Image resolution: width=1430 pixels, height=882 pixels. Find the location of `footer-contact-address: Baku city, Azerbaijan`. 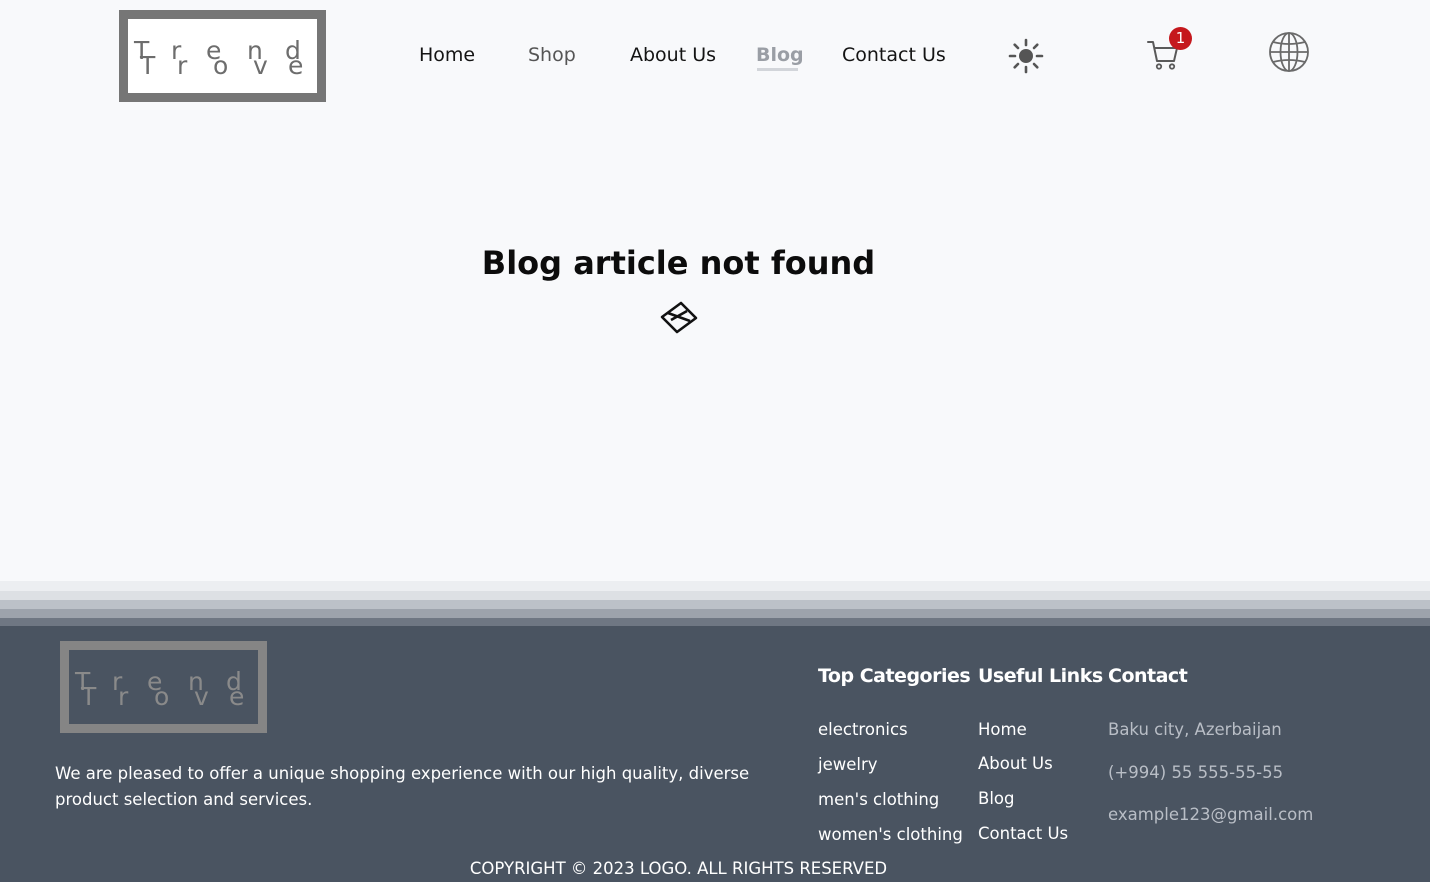

footer-contact-address: Baku city, Azerbaijan is located at coordinates (1195, 729).